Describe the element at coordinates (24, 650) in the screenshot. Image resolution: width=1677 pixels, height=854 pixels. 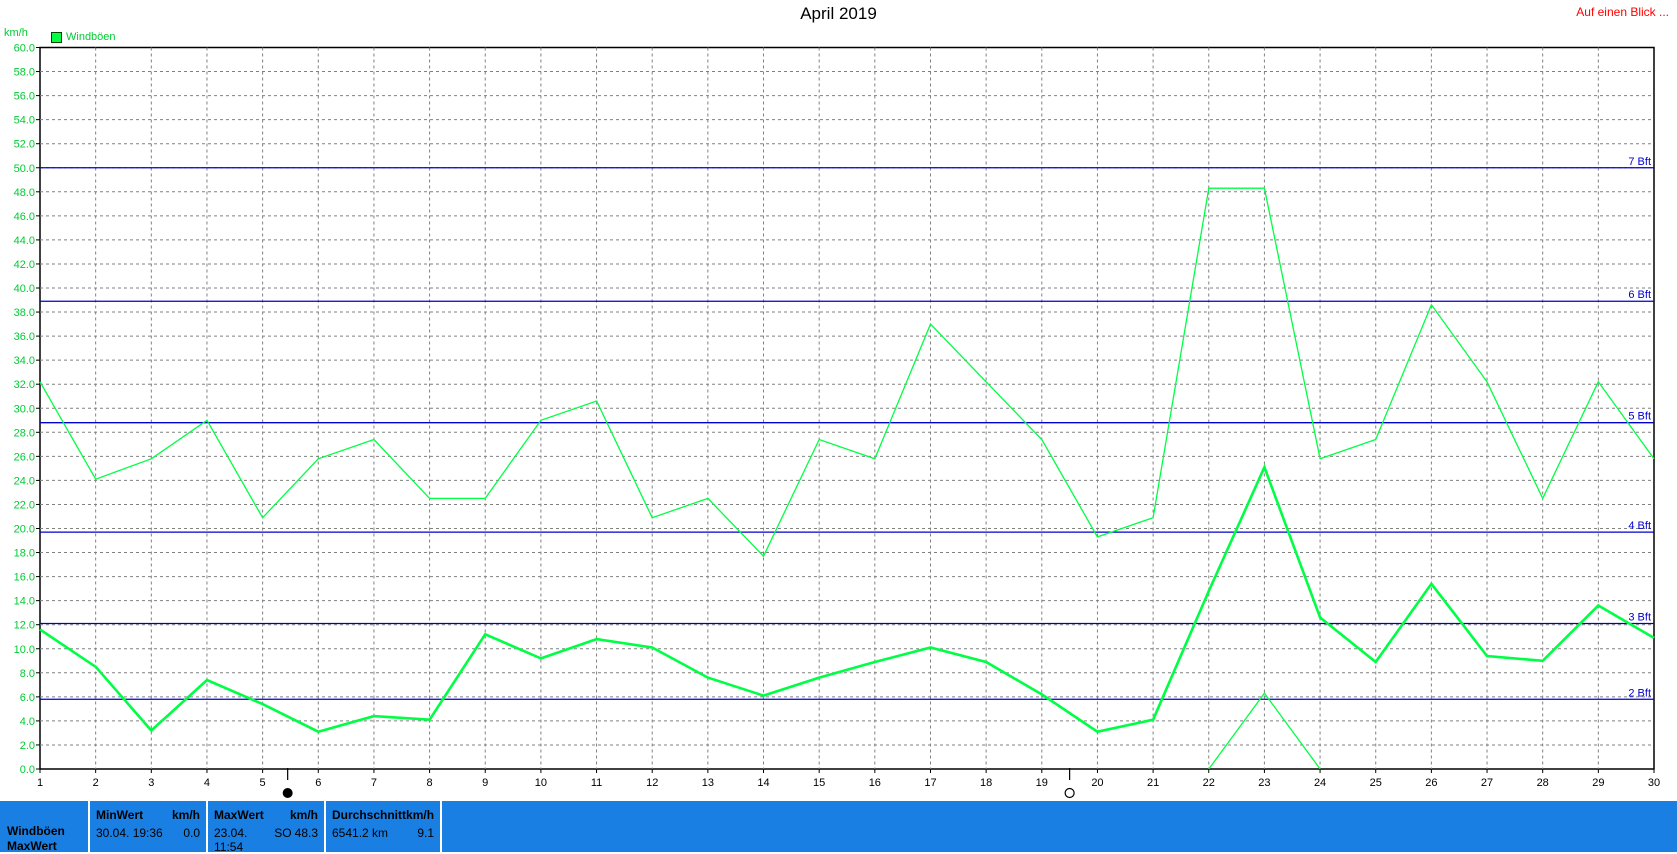
I see `y-tick-label: 10.0` at that location.